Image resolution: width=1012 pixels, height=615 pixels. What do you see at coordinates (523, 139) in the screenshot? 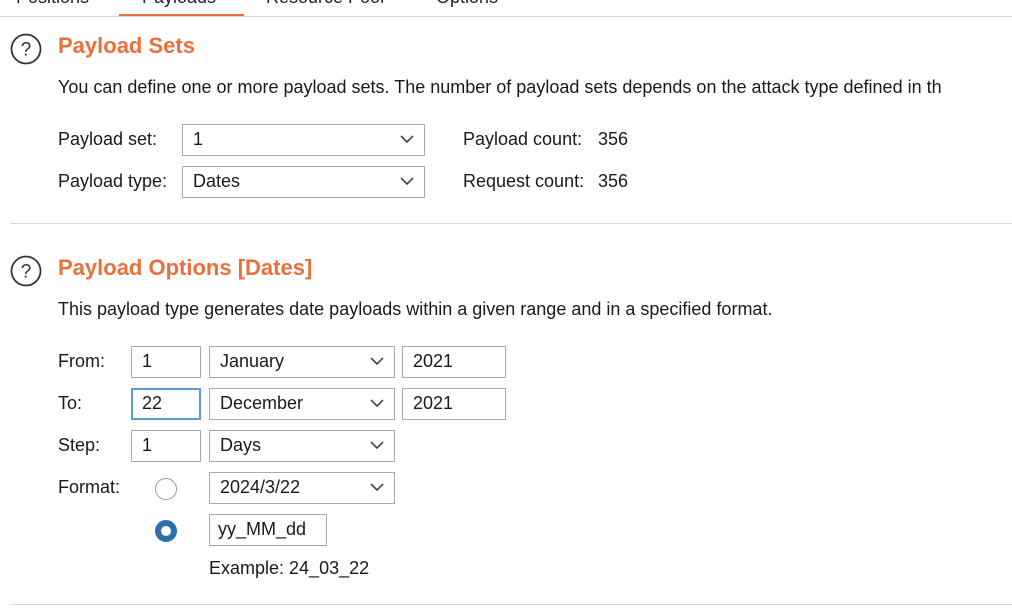
I see `payload-count-label: Payload count:` at bounding box center [523, 139].